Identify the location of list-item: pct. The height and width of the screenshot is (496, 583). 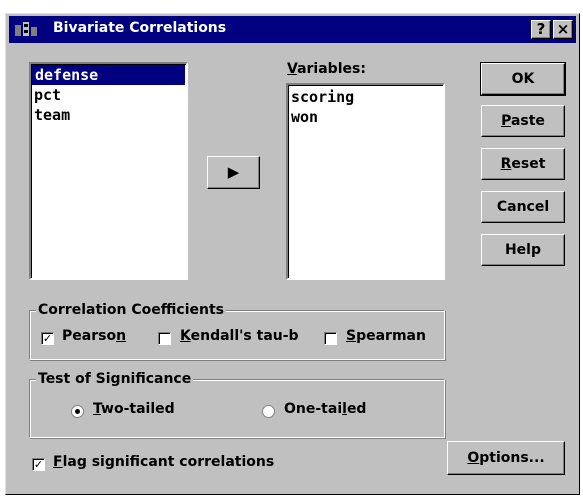
(108, 95).